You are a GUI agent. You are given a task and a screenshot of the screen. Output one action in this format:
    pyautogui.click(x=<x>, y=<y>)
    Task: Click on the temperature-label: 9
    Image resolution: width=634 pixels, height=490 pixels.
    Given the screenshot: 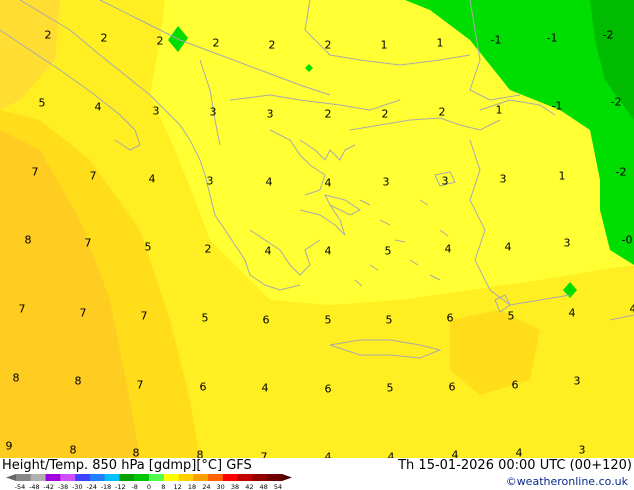 What is the action you would take?
    pyautogui.click(x=9, y=446)
    